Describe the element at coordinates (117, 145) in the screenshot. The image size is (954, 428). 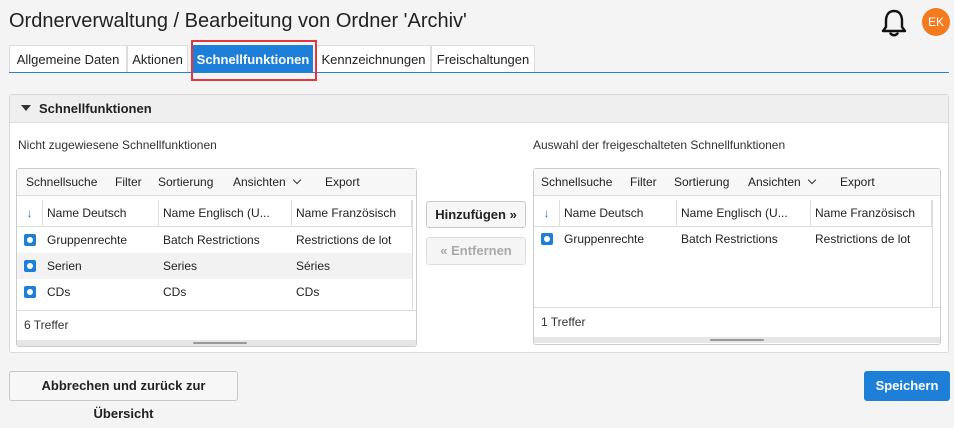
I see `left-list-title: Nicht zugewiesene Schnellfunktionen` at that location.